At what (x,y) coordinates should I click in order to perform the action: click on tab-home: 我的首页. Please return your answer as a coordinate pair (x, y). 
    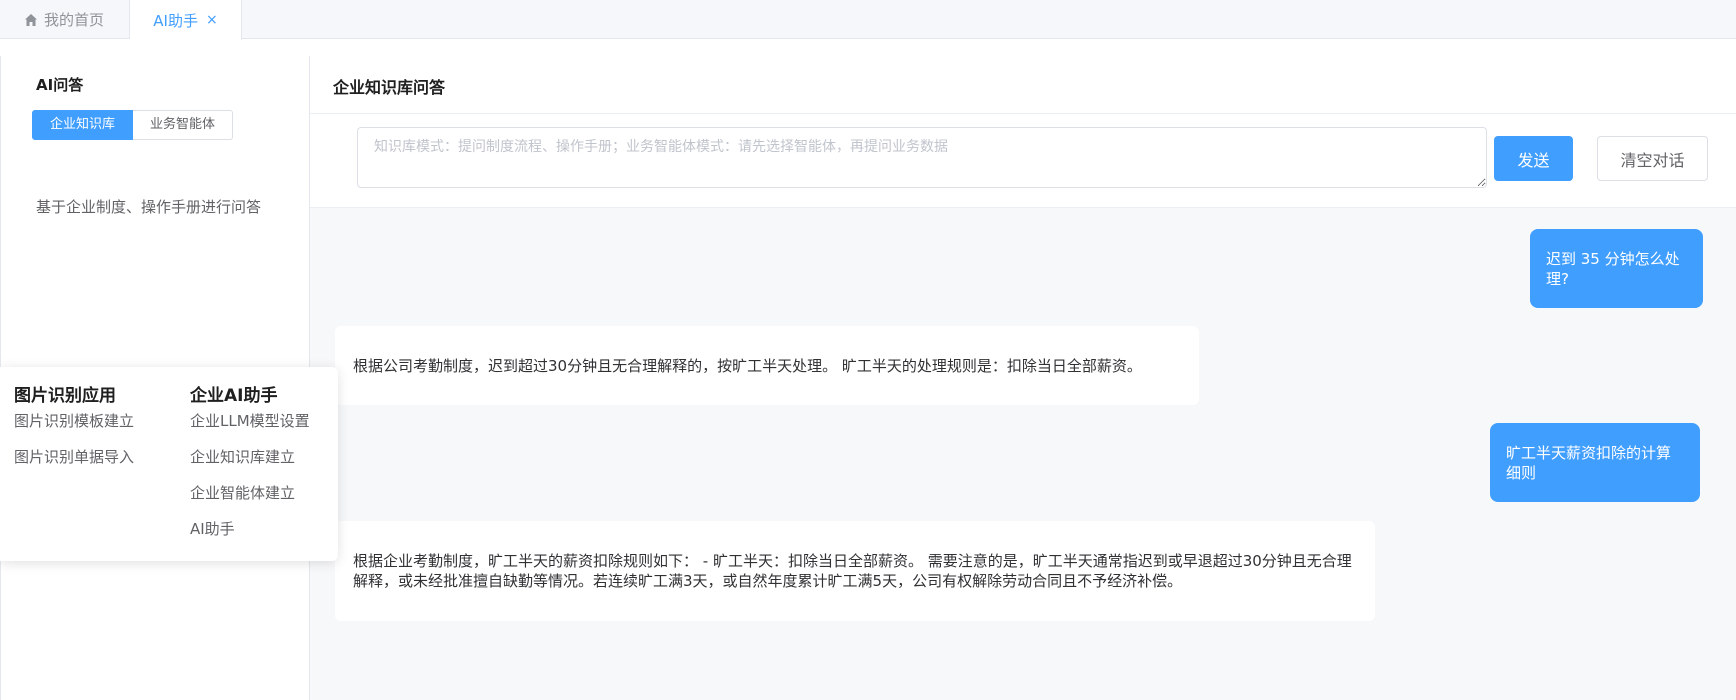
    Looking at the image, I should click on (65, 19).